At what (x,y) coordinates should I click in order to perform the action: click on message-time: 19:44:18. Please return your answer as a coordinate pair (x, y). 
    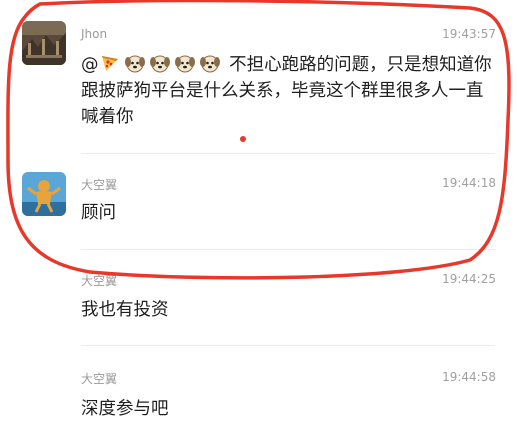
    Looking at the image, I should click on (469, 183).